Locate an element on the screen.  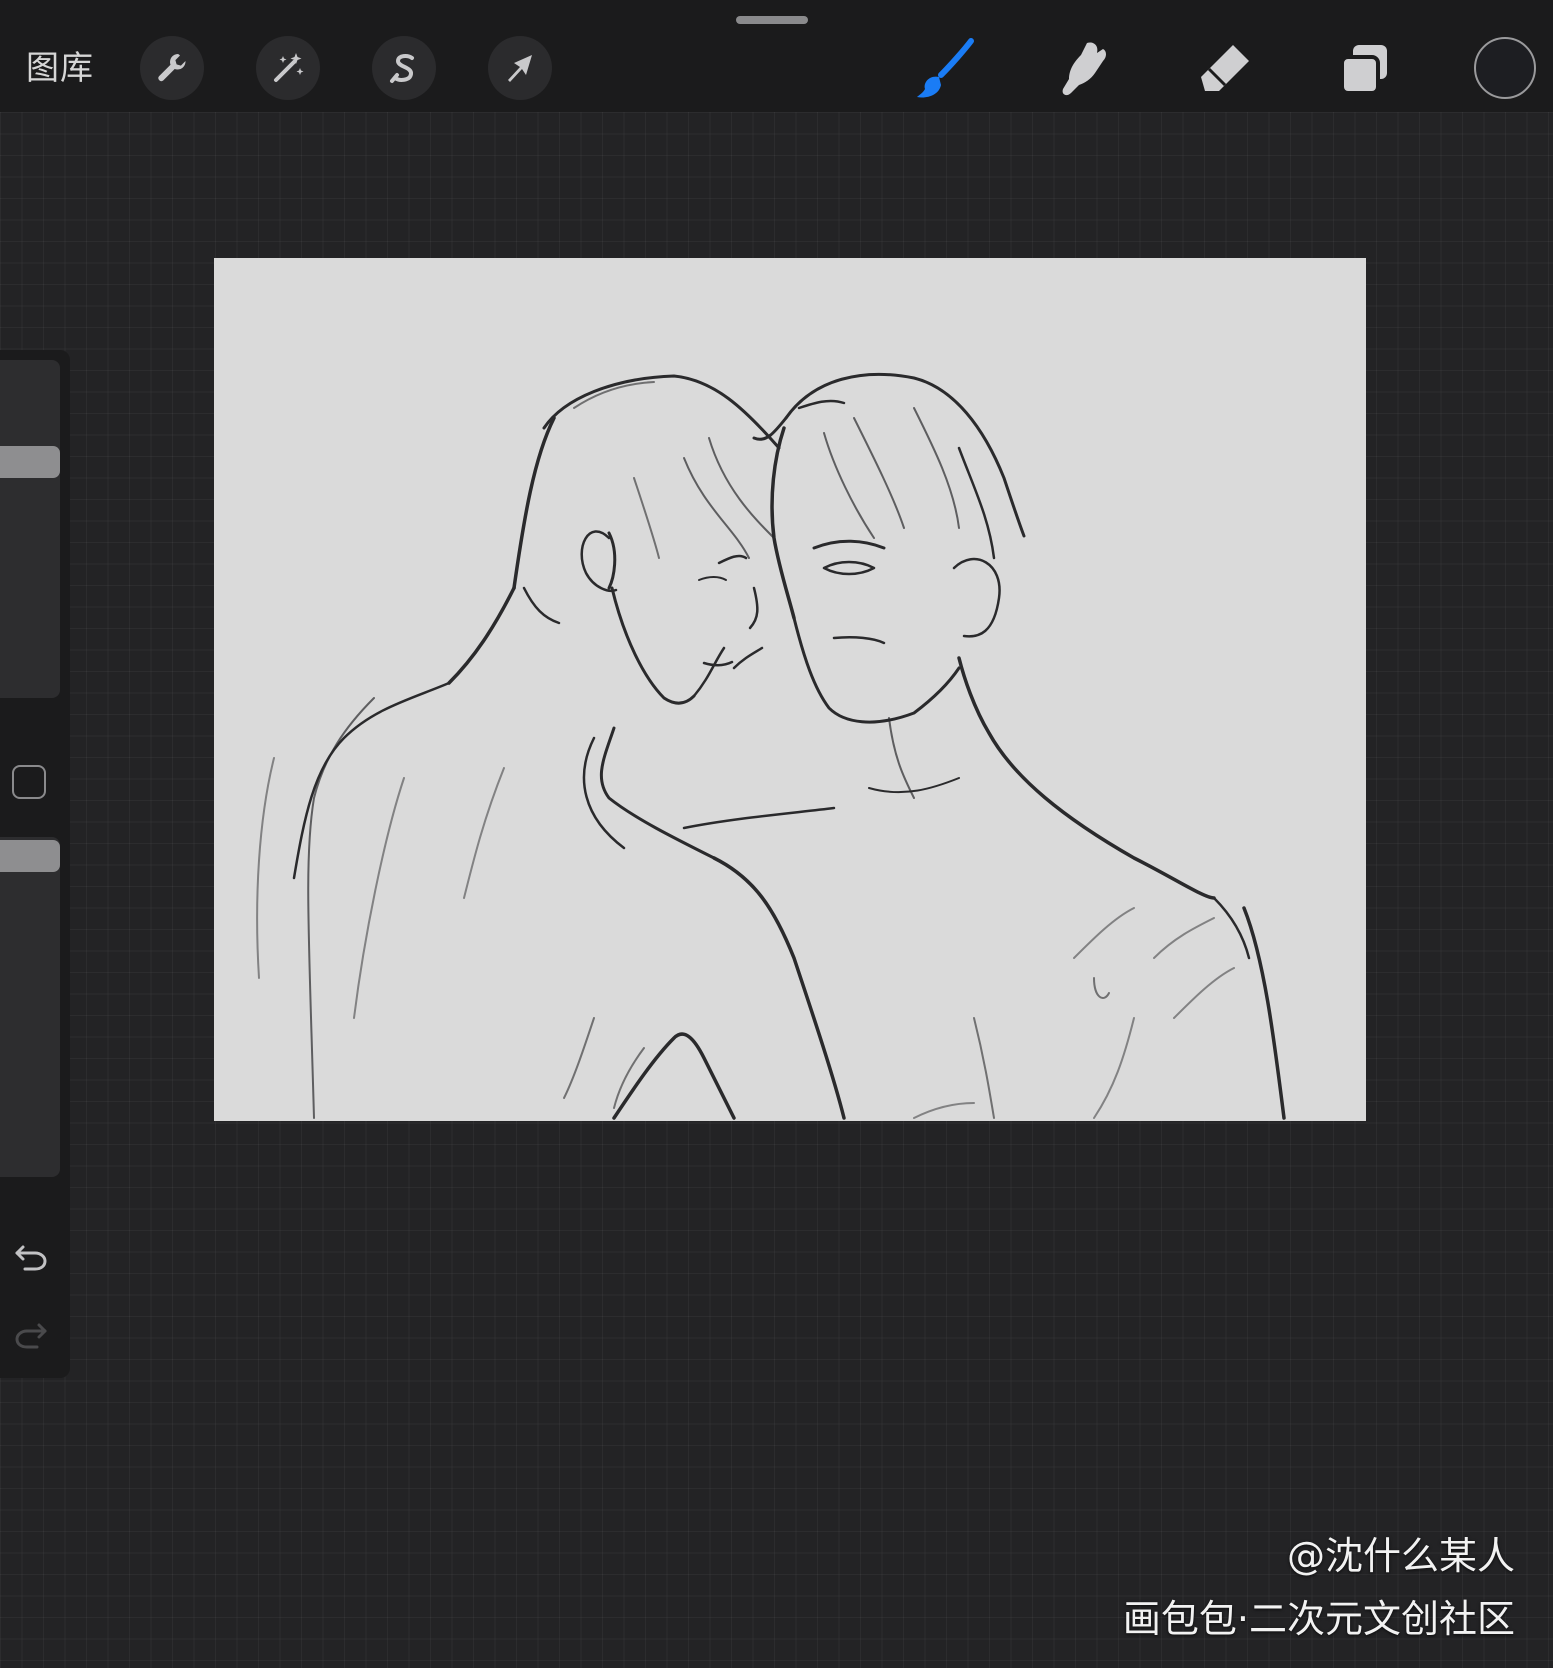
redo-icon is located at coordinates (31, 1336).